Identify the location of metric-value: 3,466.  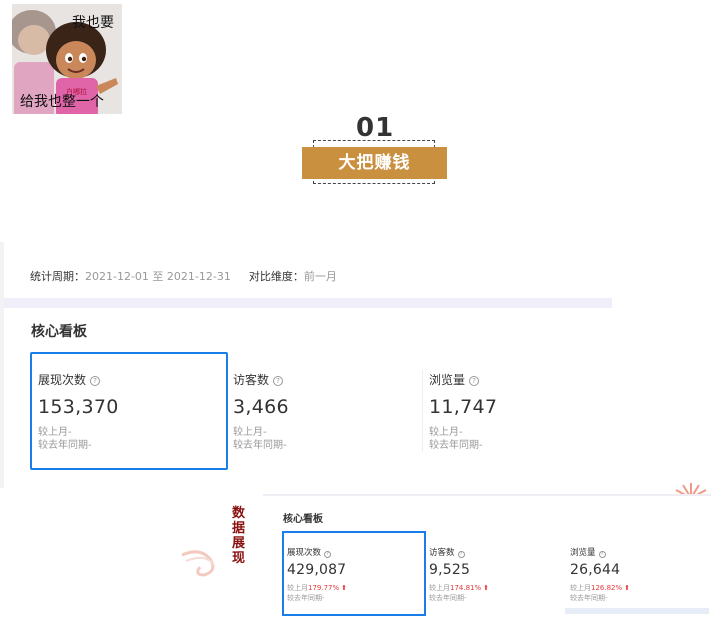
(261, 407).